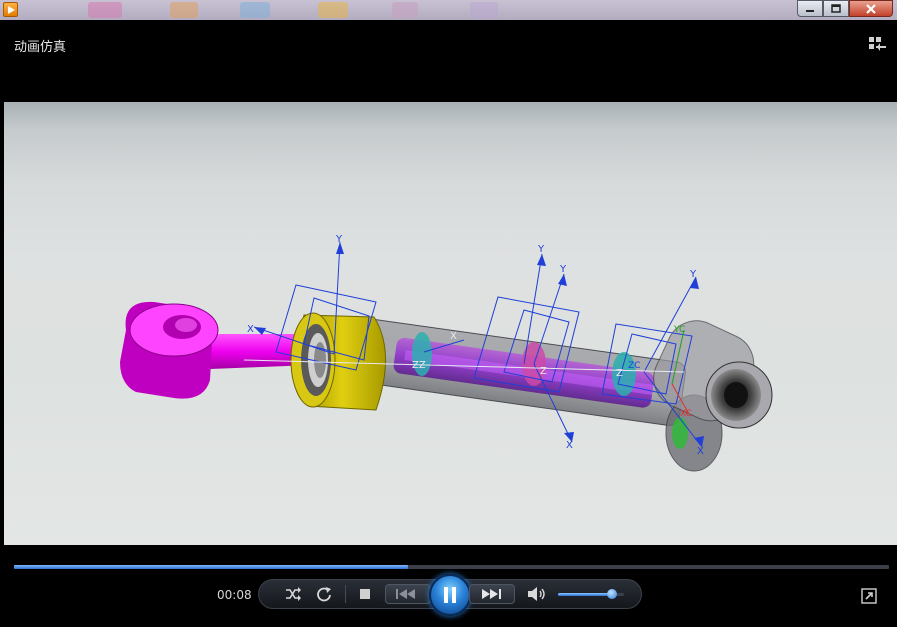 This screenshot has width=897, height=627. I want to click on close-icon, so click(871, 8).